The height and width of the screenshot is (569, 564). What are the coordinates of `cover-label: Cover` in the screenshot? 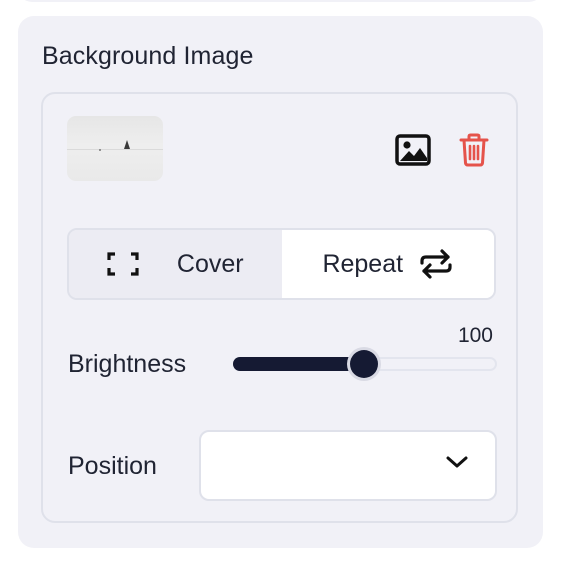 It's located at (210, 263).